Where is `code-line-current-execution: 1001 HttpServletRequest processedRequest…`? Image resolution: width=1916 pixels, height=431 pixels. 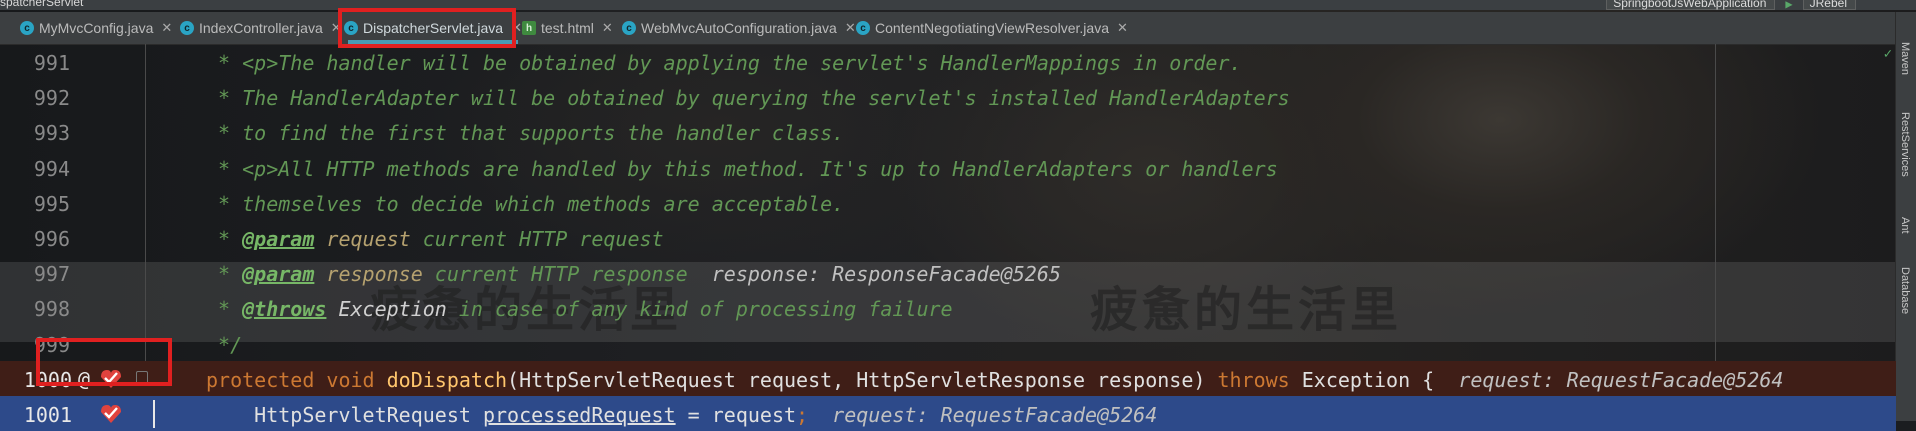
code-line-current-execution: 1001 HttpServletRequest processedRequest… is located at coordinates (948, 413).